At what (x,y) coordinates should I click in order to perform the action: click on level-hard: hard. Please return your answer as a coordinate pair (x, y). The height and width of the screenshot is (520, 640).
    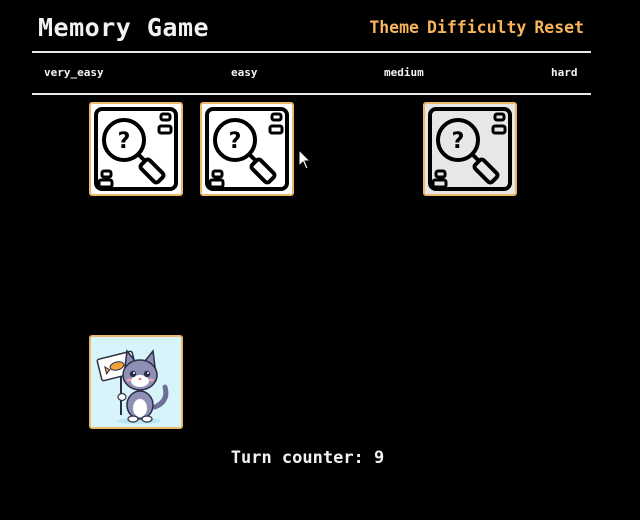
    Looking at the image, I should click on (564, 73).